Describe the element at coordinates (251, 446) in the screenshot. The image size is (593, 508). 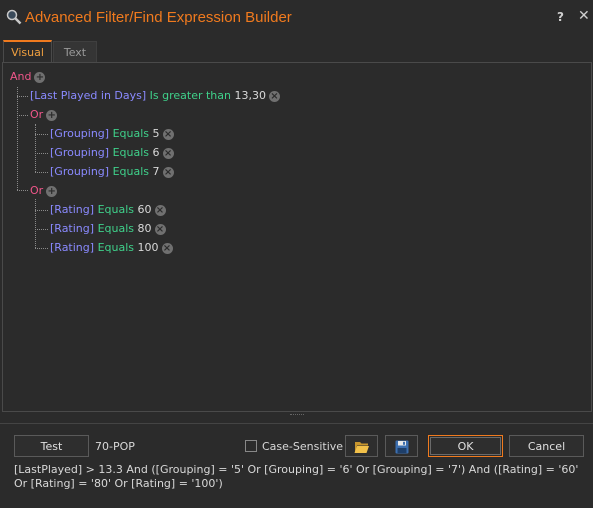
I see `case-sensitive-checkbox` at that location.